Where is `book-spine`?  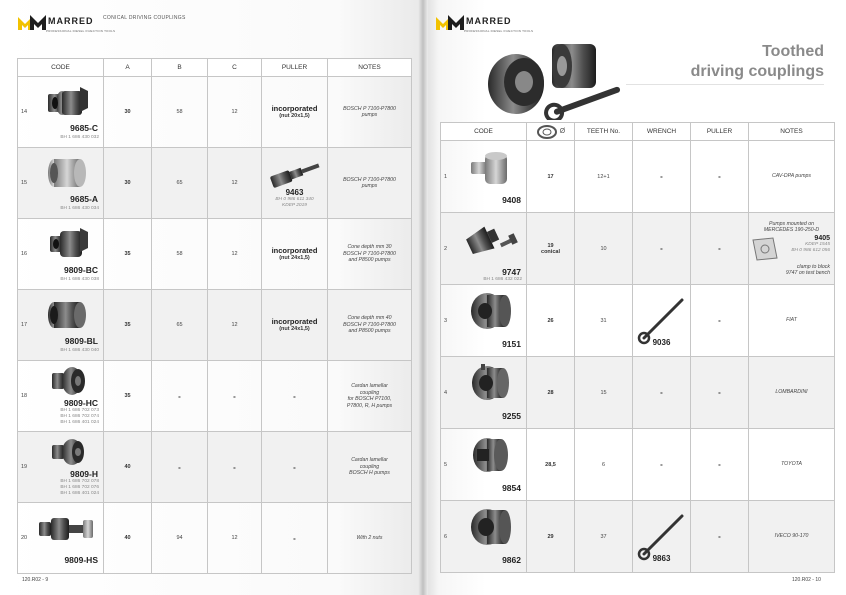
book-spine is located at coordinates (423, 297).